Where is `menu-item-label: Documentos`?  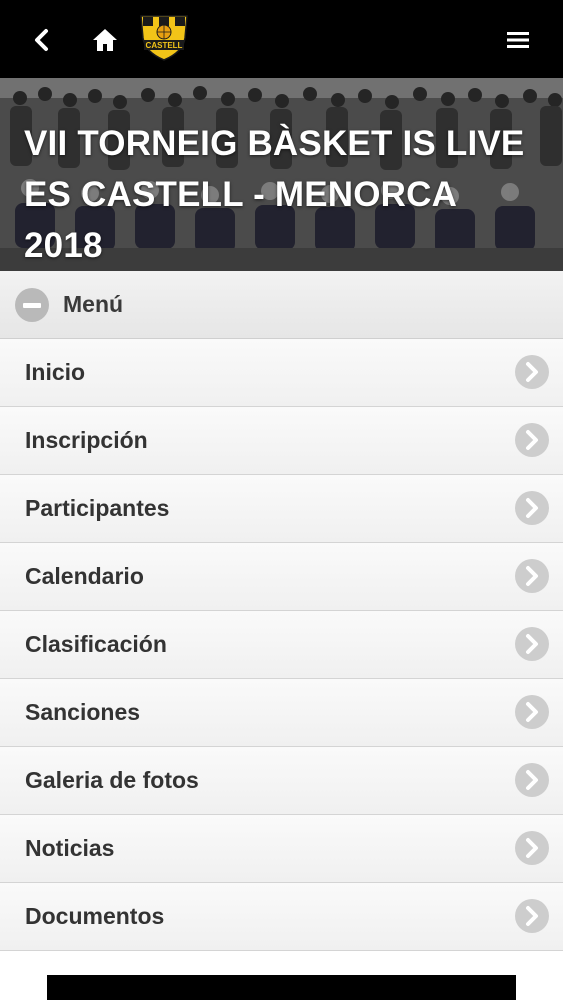 menu-item-label: Documentos is located at coordinates (95, 916).